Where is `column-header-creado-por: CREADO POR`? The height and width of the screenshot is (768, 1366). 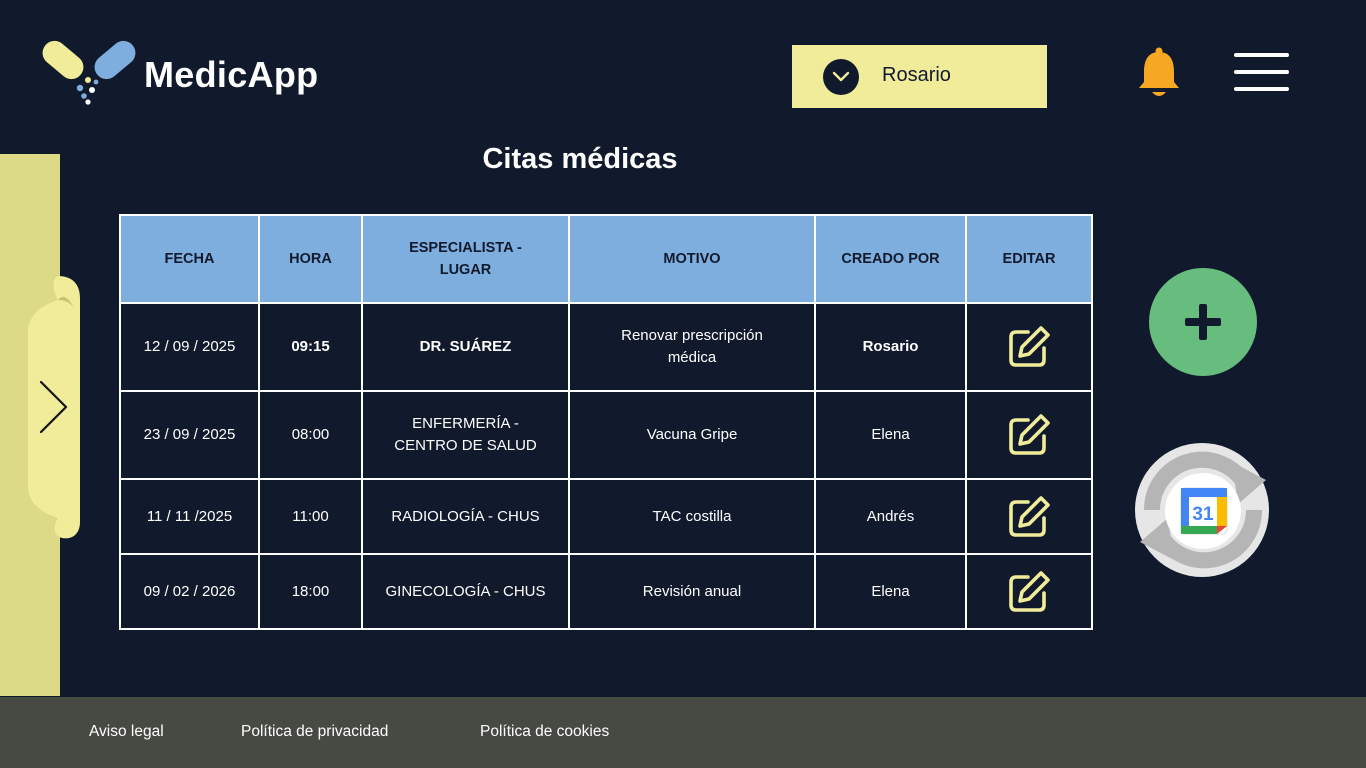
column-header-creado-por: CREADO POR is located at coordinates (890, 259).